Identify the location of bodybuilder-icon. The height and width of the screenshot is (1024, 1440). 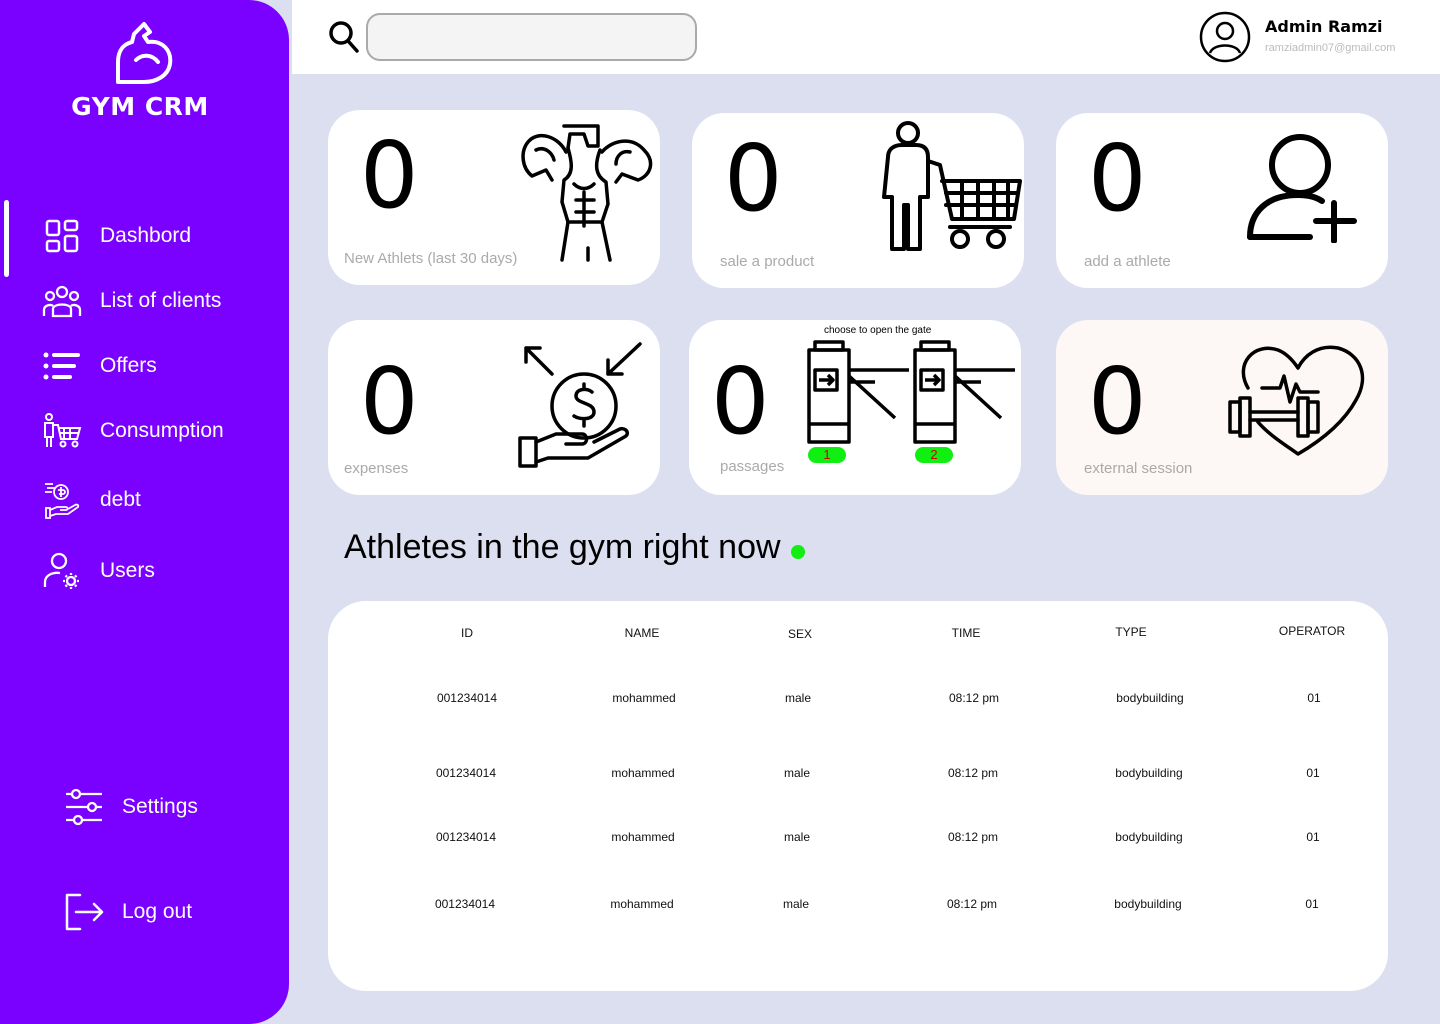
(587, 193).